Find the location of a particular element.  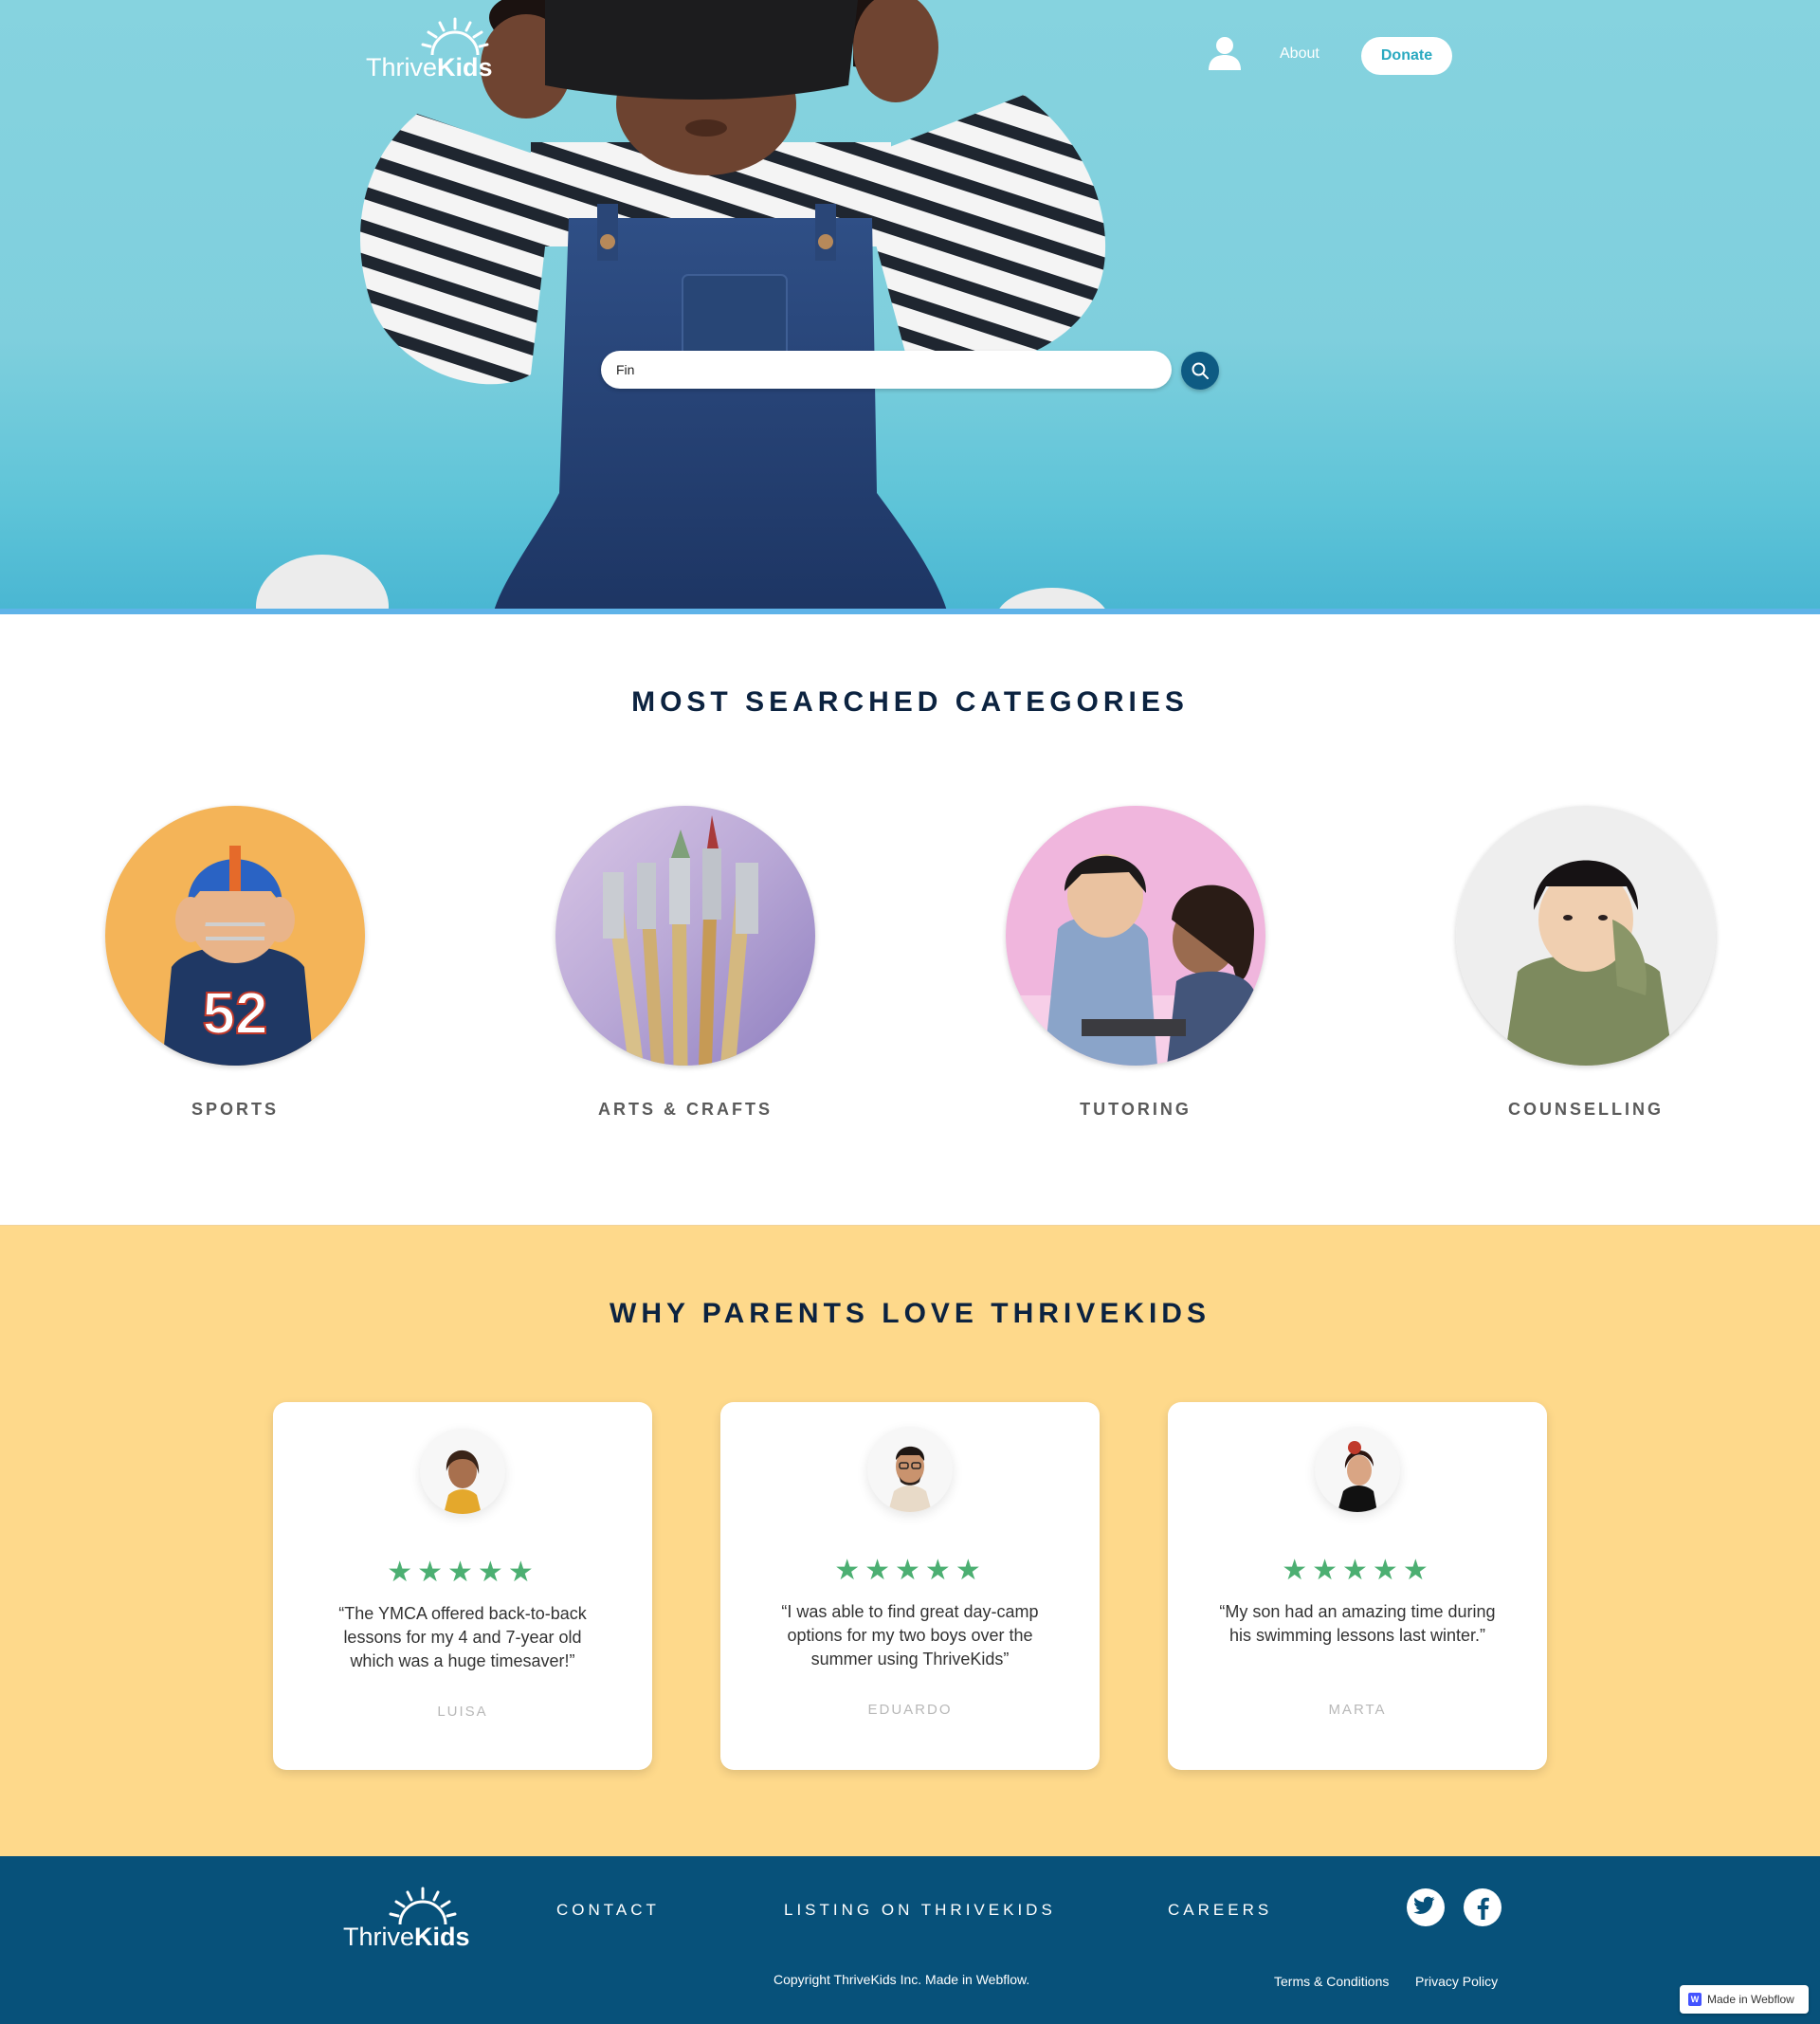

avatar-luisa is located at coordinates (462, 1471).